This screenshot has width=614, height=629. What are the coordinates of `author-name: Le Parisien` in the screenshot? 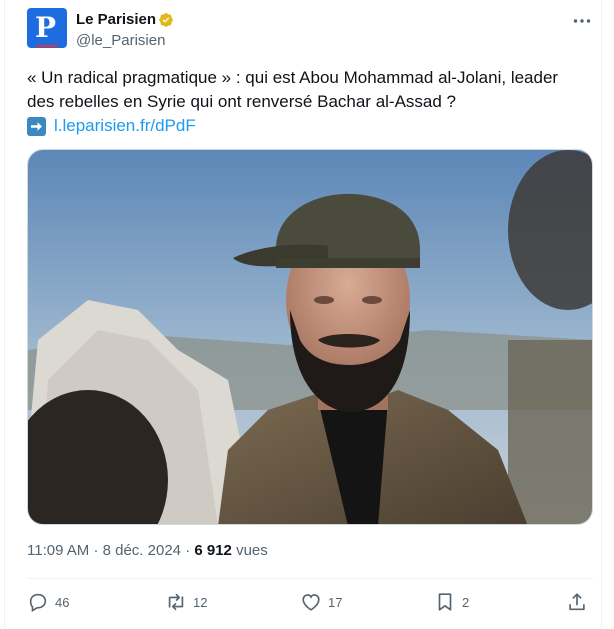 It's located at (116, 20).